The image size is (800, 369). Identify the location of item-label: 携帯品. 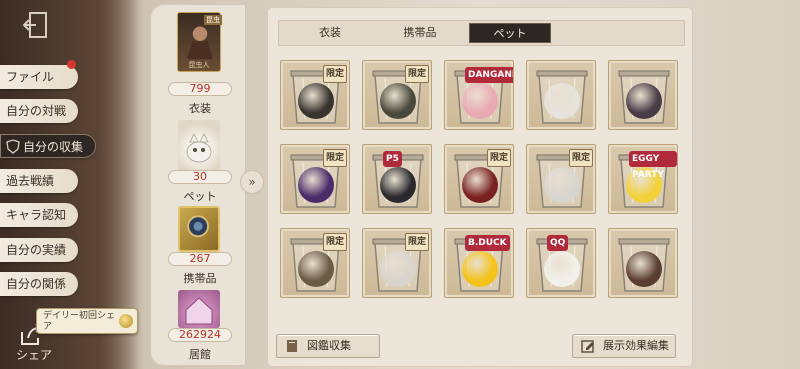
(200, 278).